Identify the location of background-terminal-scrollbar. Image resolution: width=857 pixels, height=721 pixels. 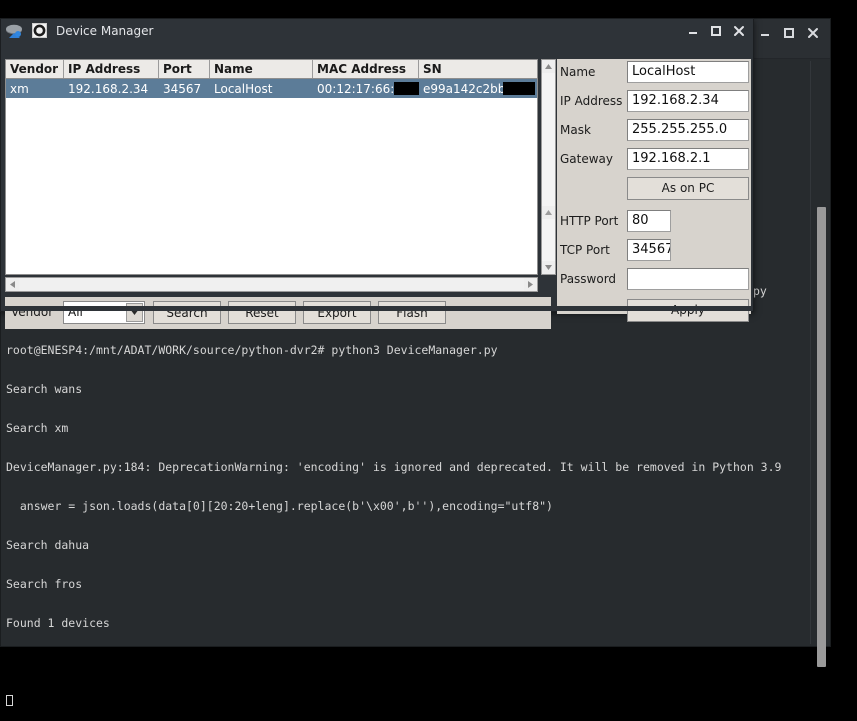
(821, 364).